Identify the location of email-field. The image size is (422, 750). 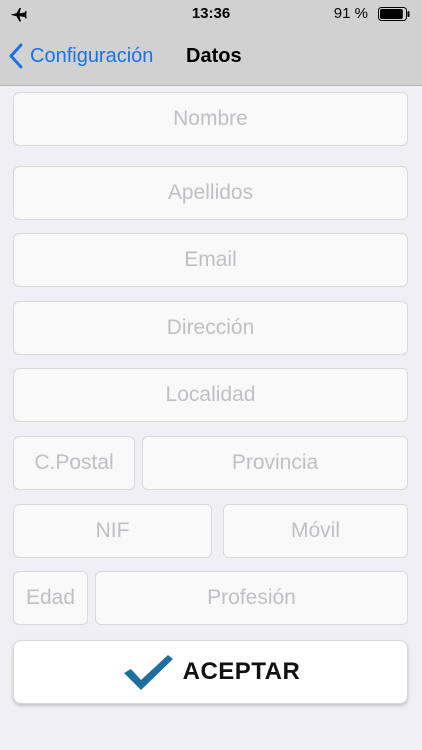
(210, 260).